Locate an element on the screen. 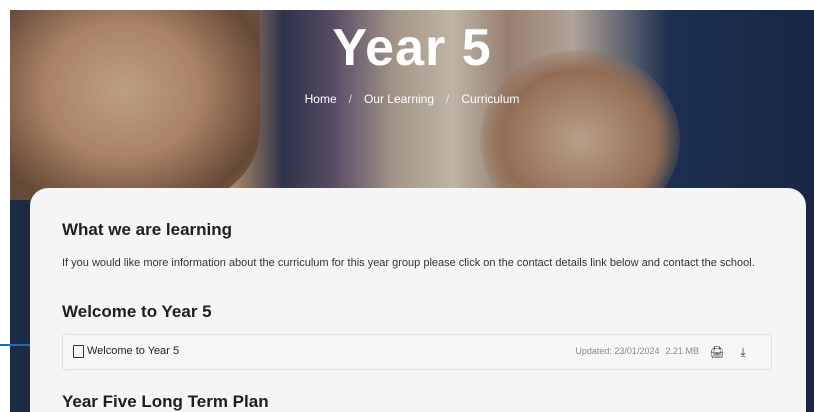  section-heading-learning: What we are learning is located at coordinates (147, 229).